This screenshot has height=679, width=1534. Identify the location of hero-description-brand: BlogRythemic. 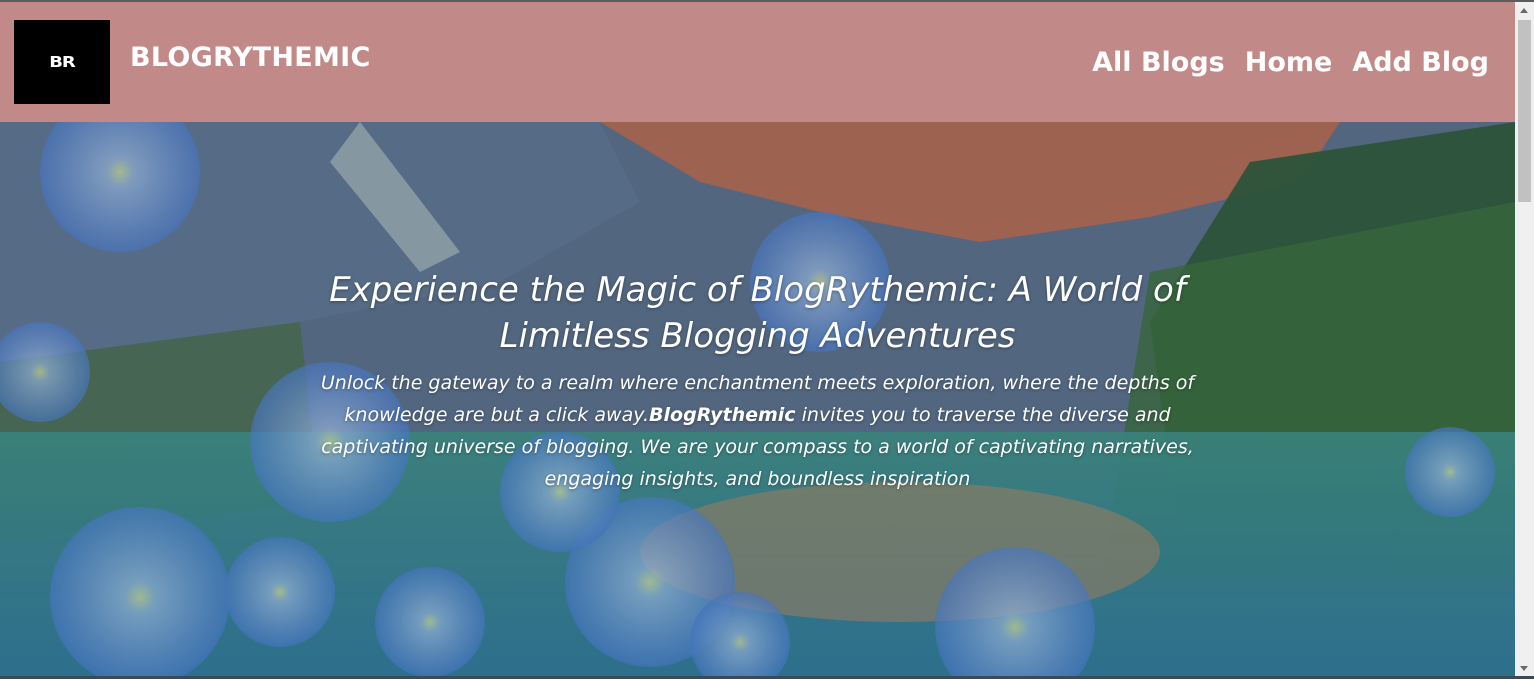
(722, 415).